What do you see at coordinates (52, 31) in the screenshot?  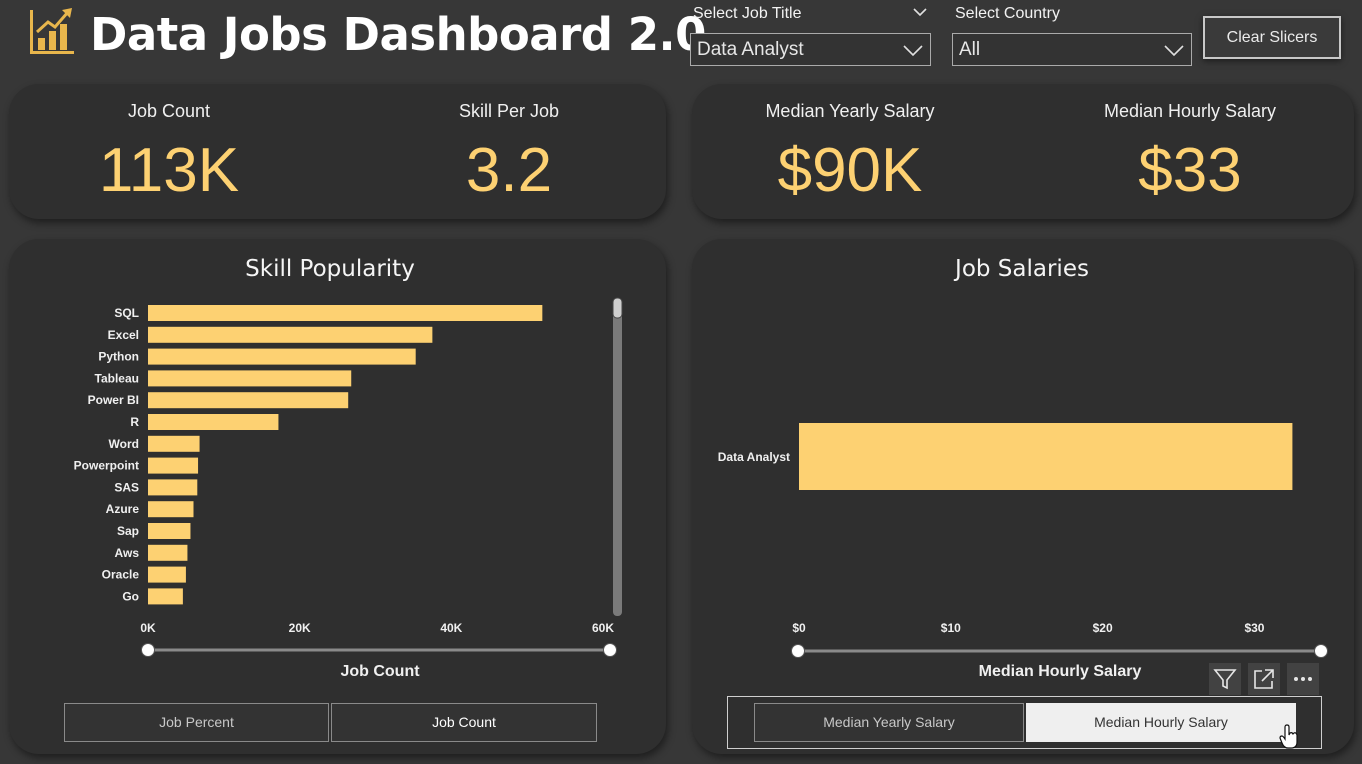 I see `bar-chart-growth-icon` at bounding box center [52, 31].